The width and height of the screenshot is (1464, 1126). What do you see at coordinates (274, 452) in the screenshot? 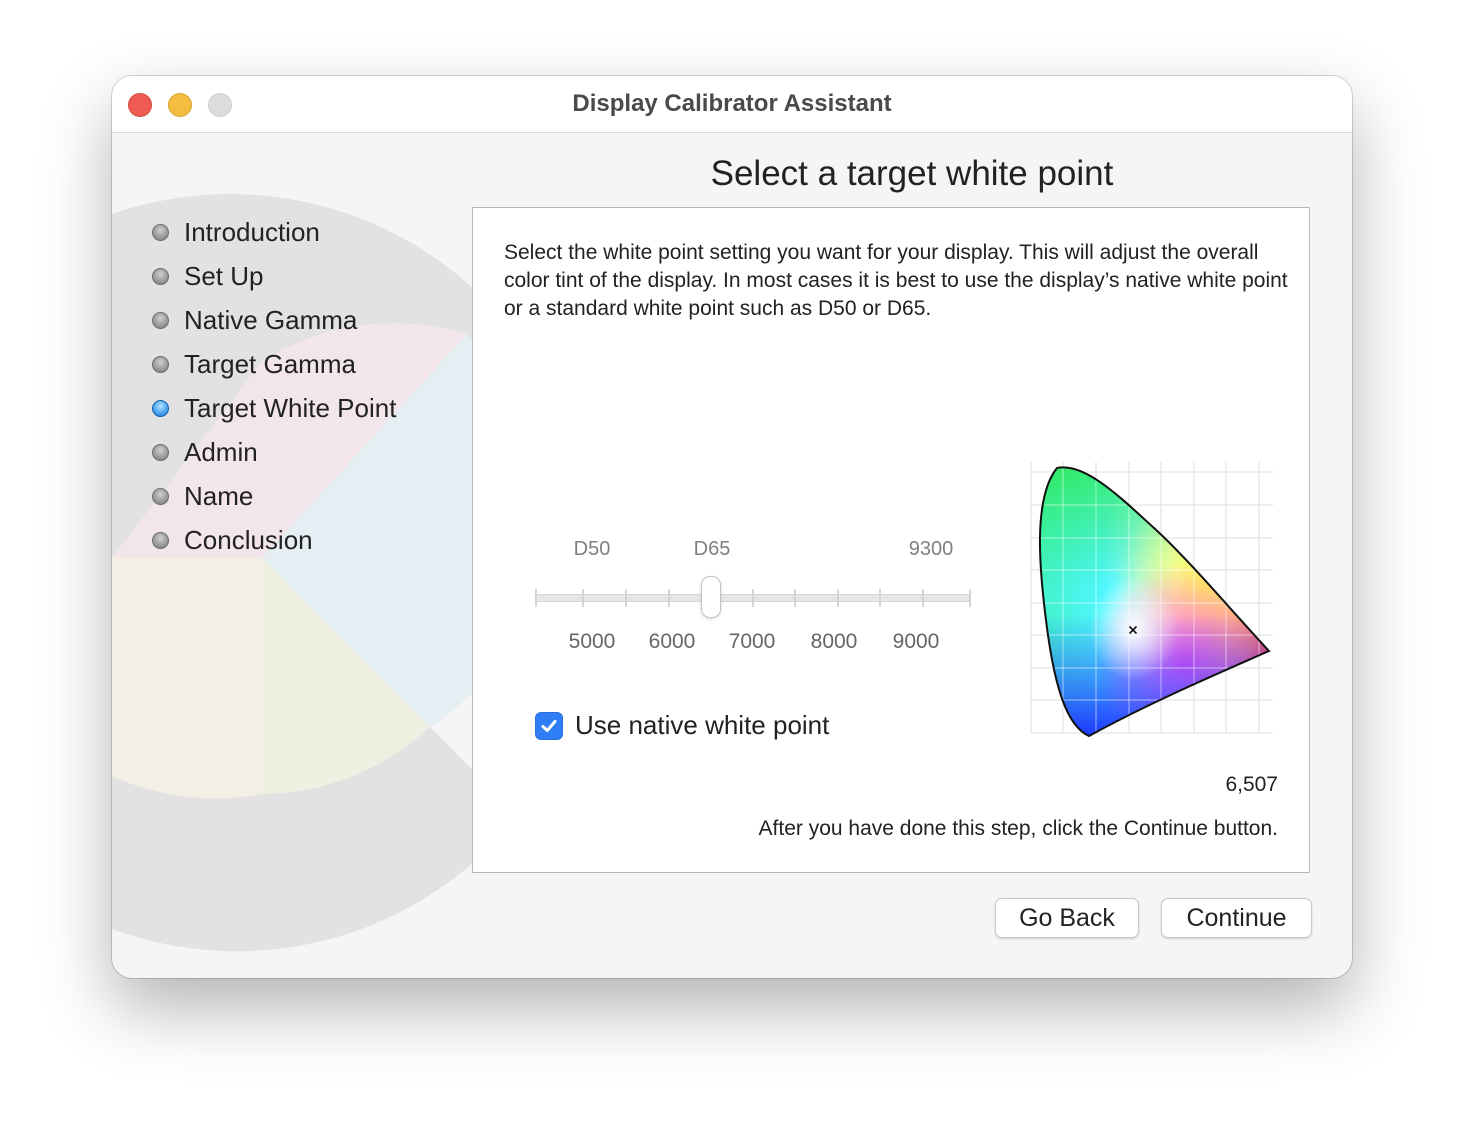
I see `step-admin: Admin` at bounding box center [274, 452].